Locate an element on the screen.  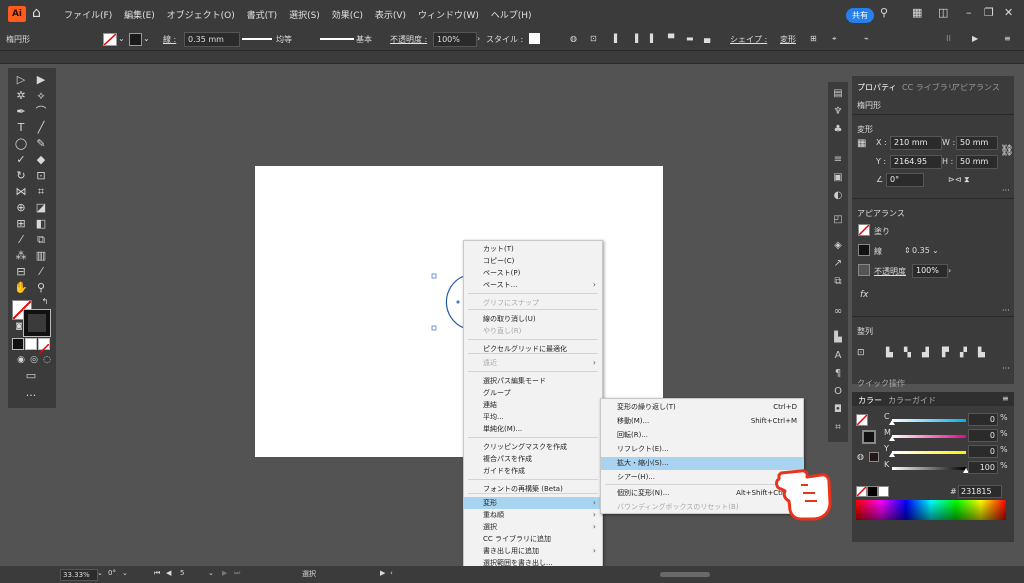
y-field: 2164.95 is located at coordinates (916, 162).